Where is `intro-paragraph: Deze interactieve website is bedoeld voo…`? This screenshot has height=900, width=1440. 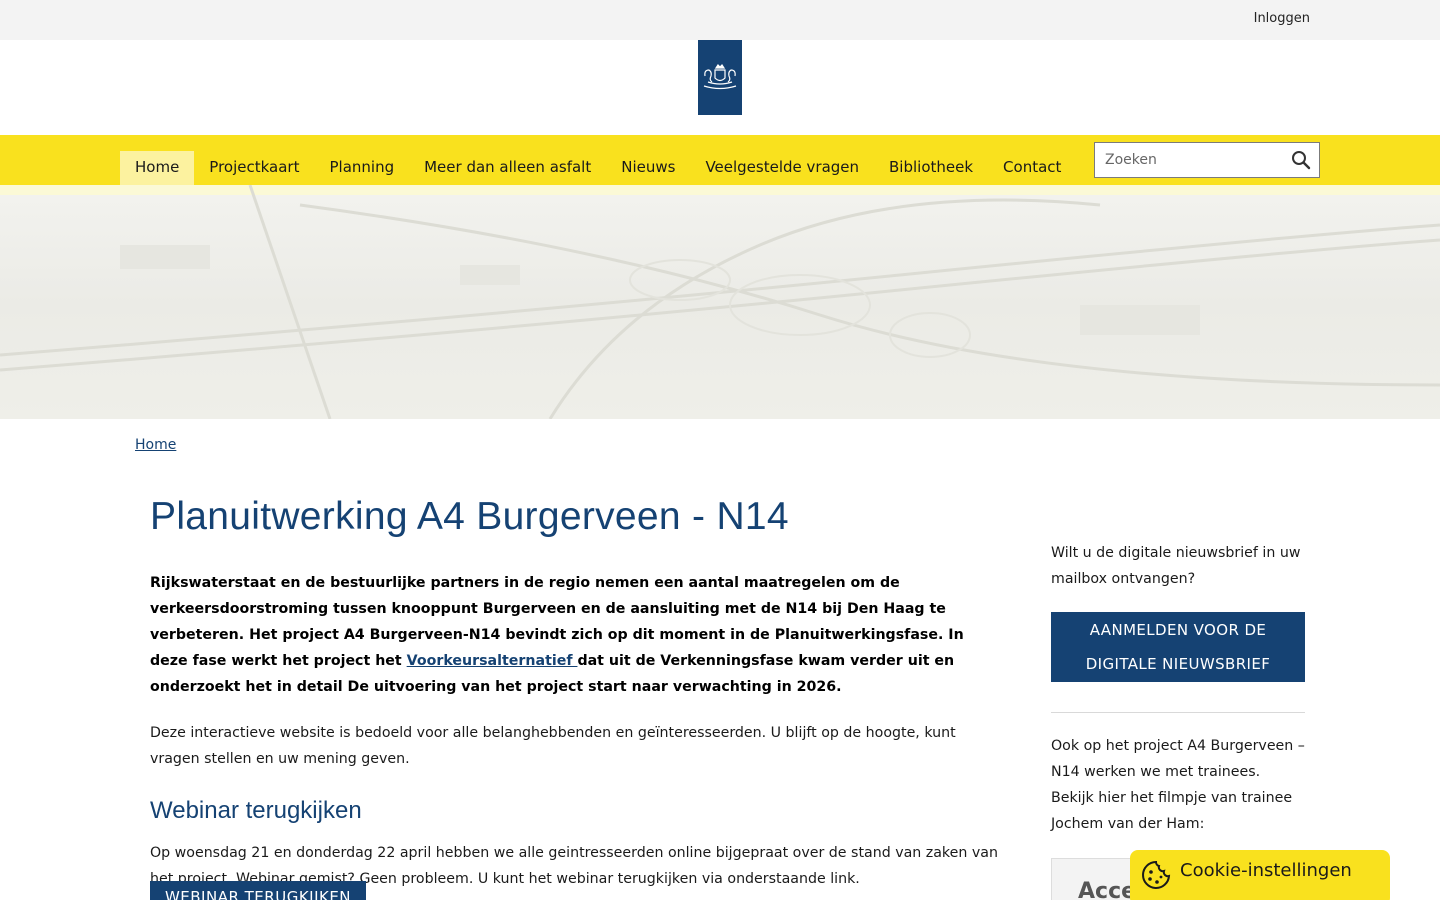
intro-paragraph: Deze interactieve website is bedoeld voo… is located at coordinates (553, 746).